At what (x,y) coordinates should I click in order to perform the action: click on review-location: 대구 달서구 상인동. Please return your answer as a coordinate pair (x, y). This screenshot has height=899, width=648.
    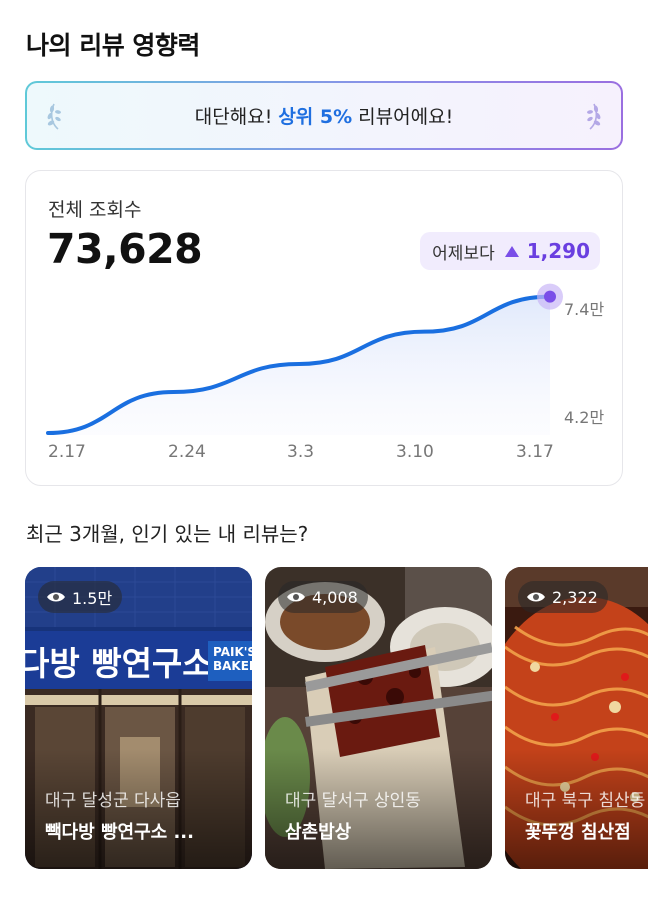
    Looking at the image, I should click on (353, 801).